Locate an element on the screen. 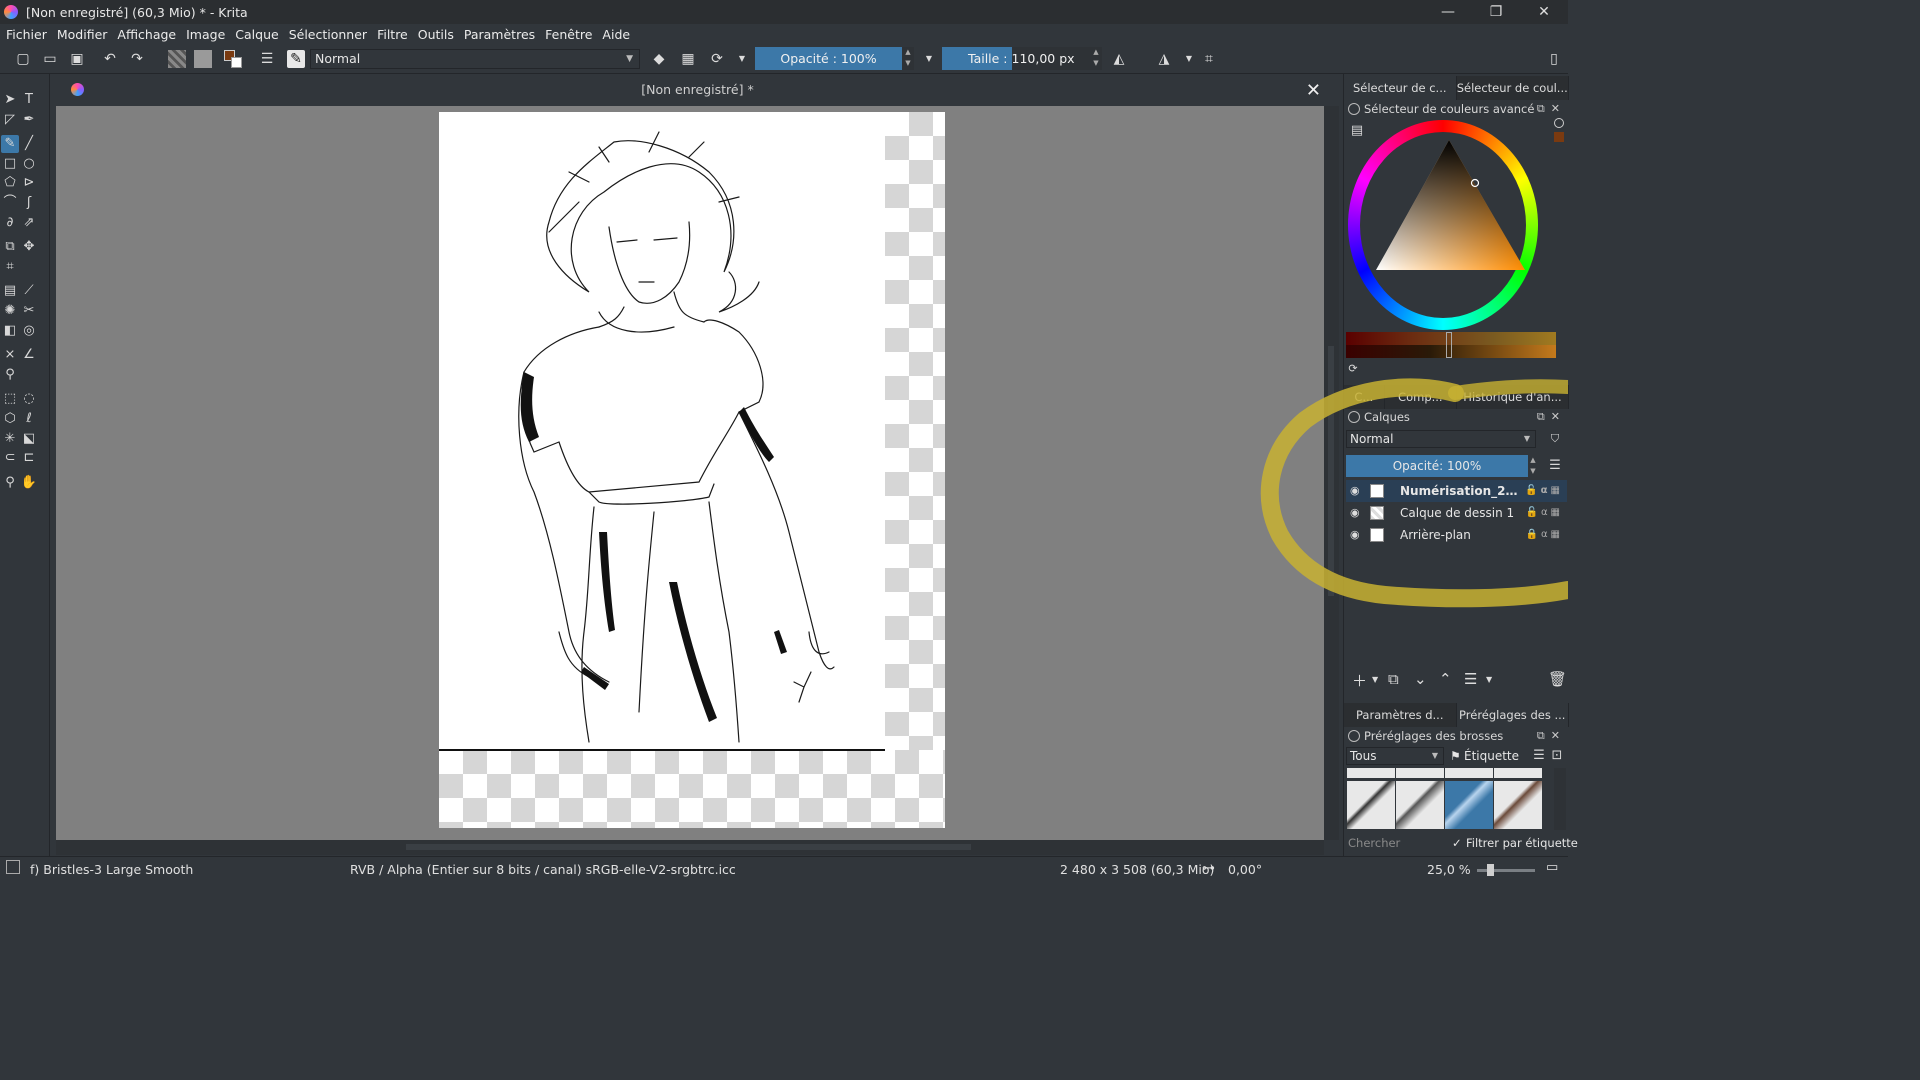 The image size is (1920, 1080). horizontal-scrollbar is located at coordinates (690, 847).